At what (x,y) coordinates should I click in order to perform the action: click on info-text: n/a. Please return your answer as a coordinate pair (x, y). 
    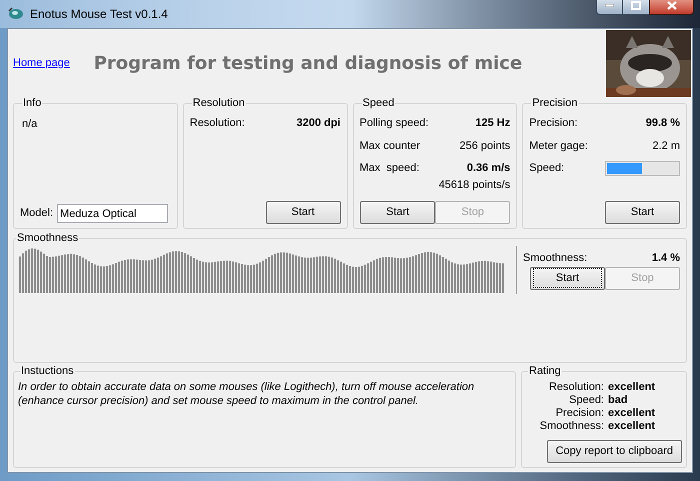
    Looking at the image, I should click on (30, 124).